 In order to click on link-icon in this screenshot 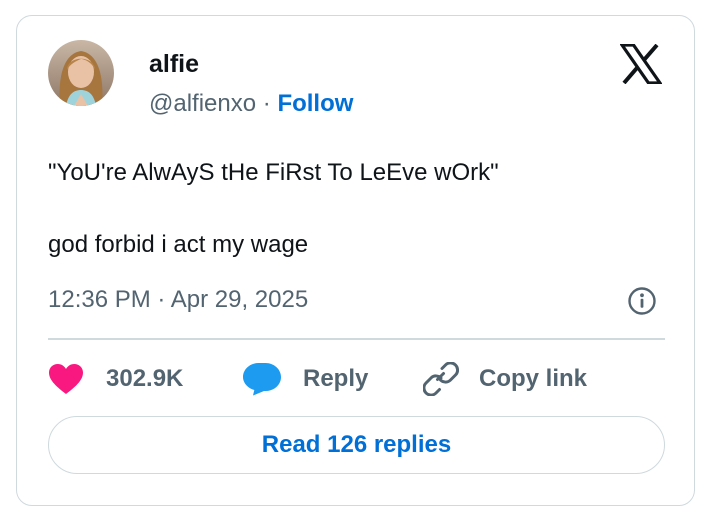, I will do `click(441, 379)`.